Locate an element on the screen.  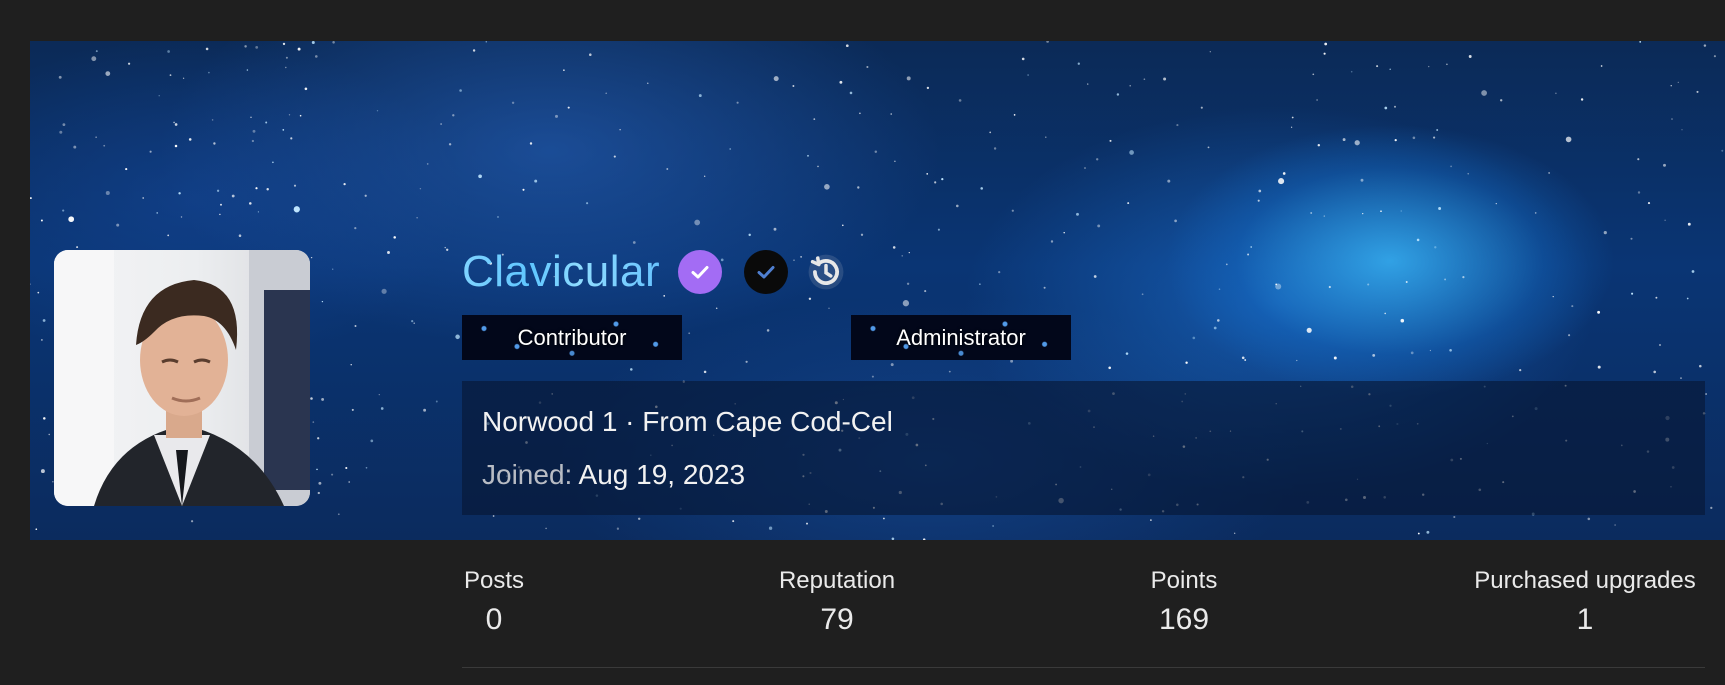
username: Clavicular is located at coordinates (561, 272).